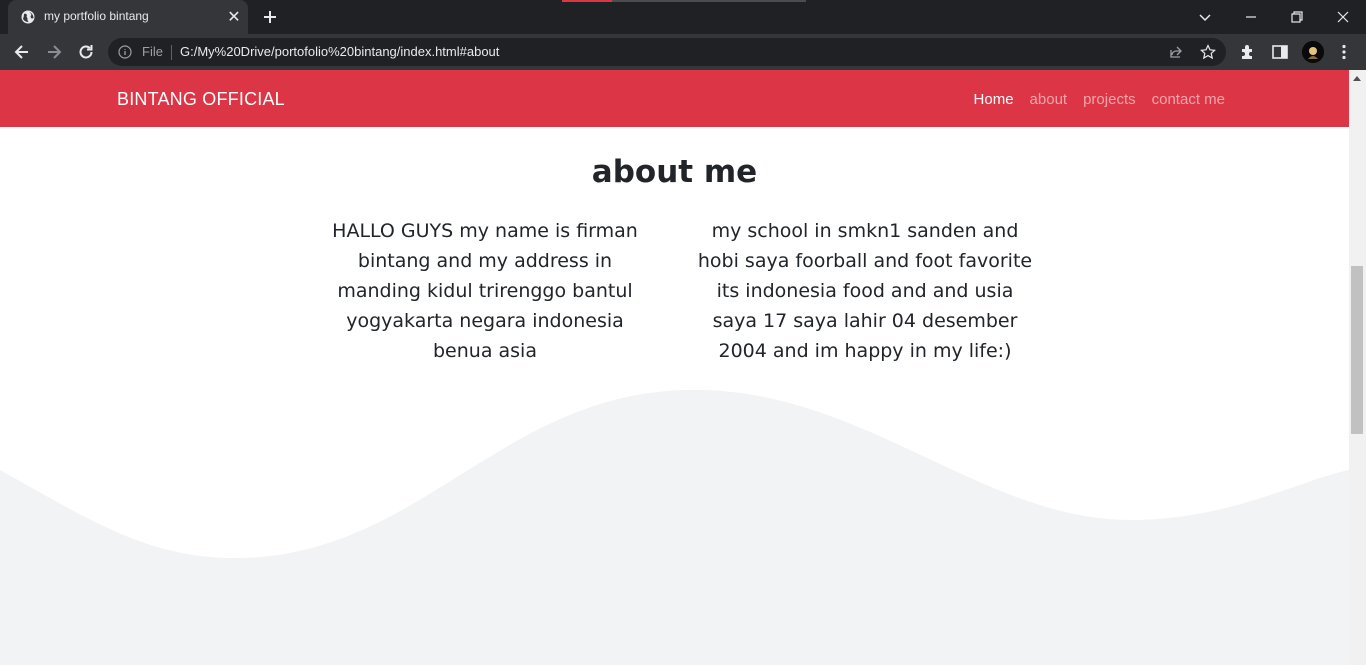  I want to click on nav-link-home: Home, so click(994, 99).